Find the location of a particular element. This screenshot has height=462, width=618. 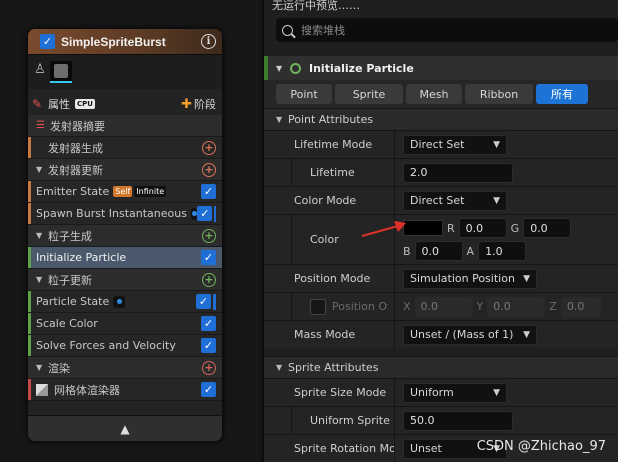

collapse-node-button: ▲ is located at coordinates (125, 428).